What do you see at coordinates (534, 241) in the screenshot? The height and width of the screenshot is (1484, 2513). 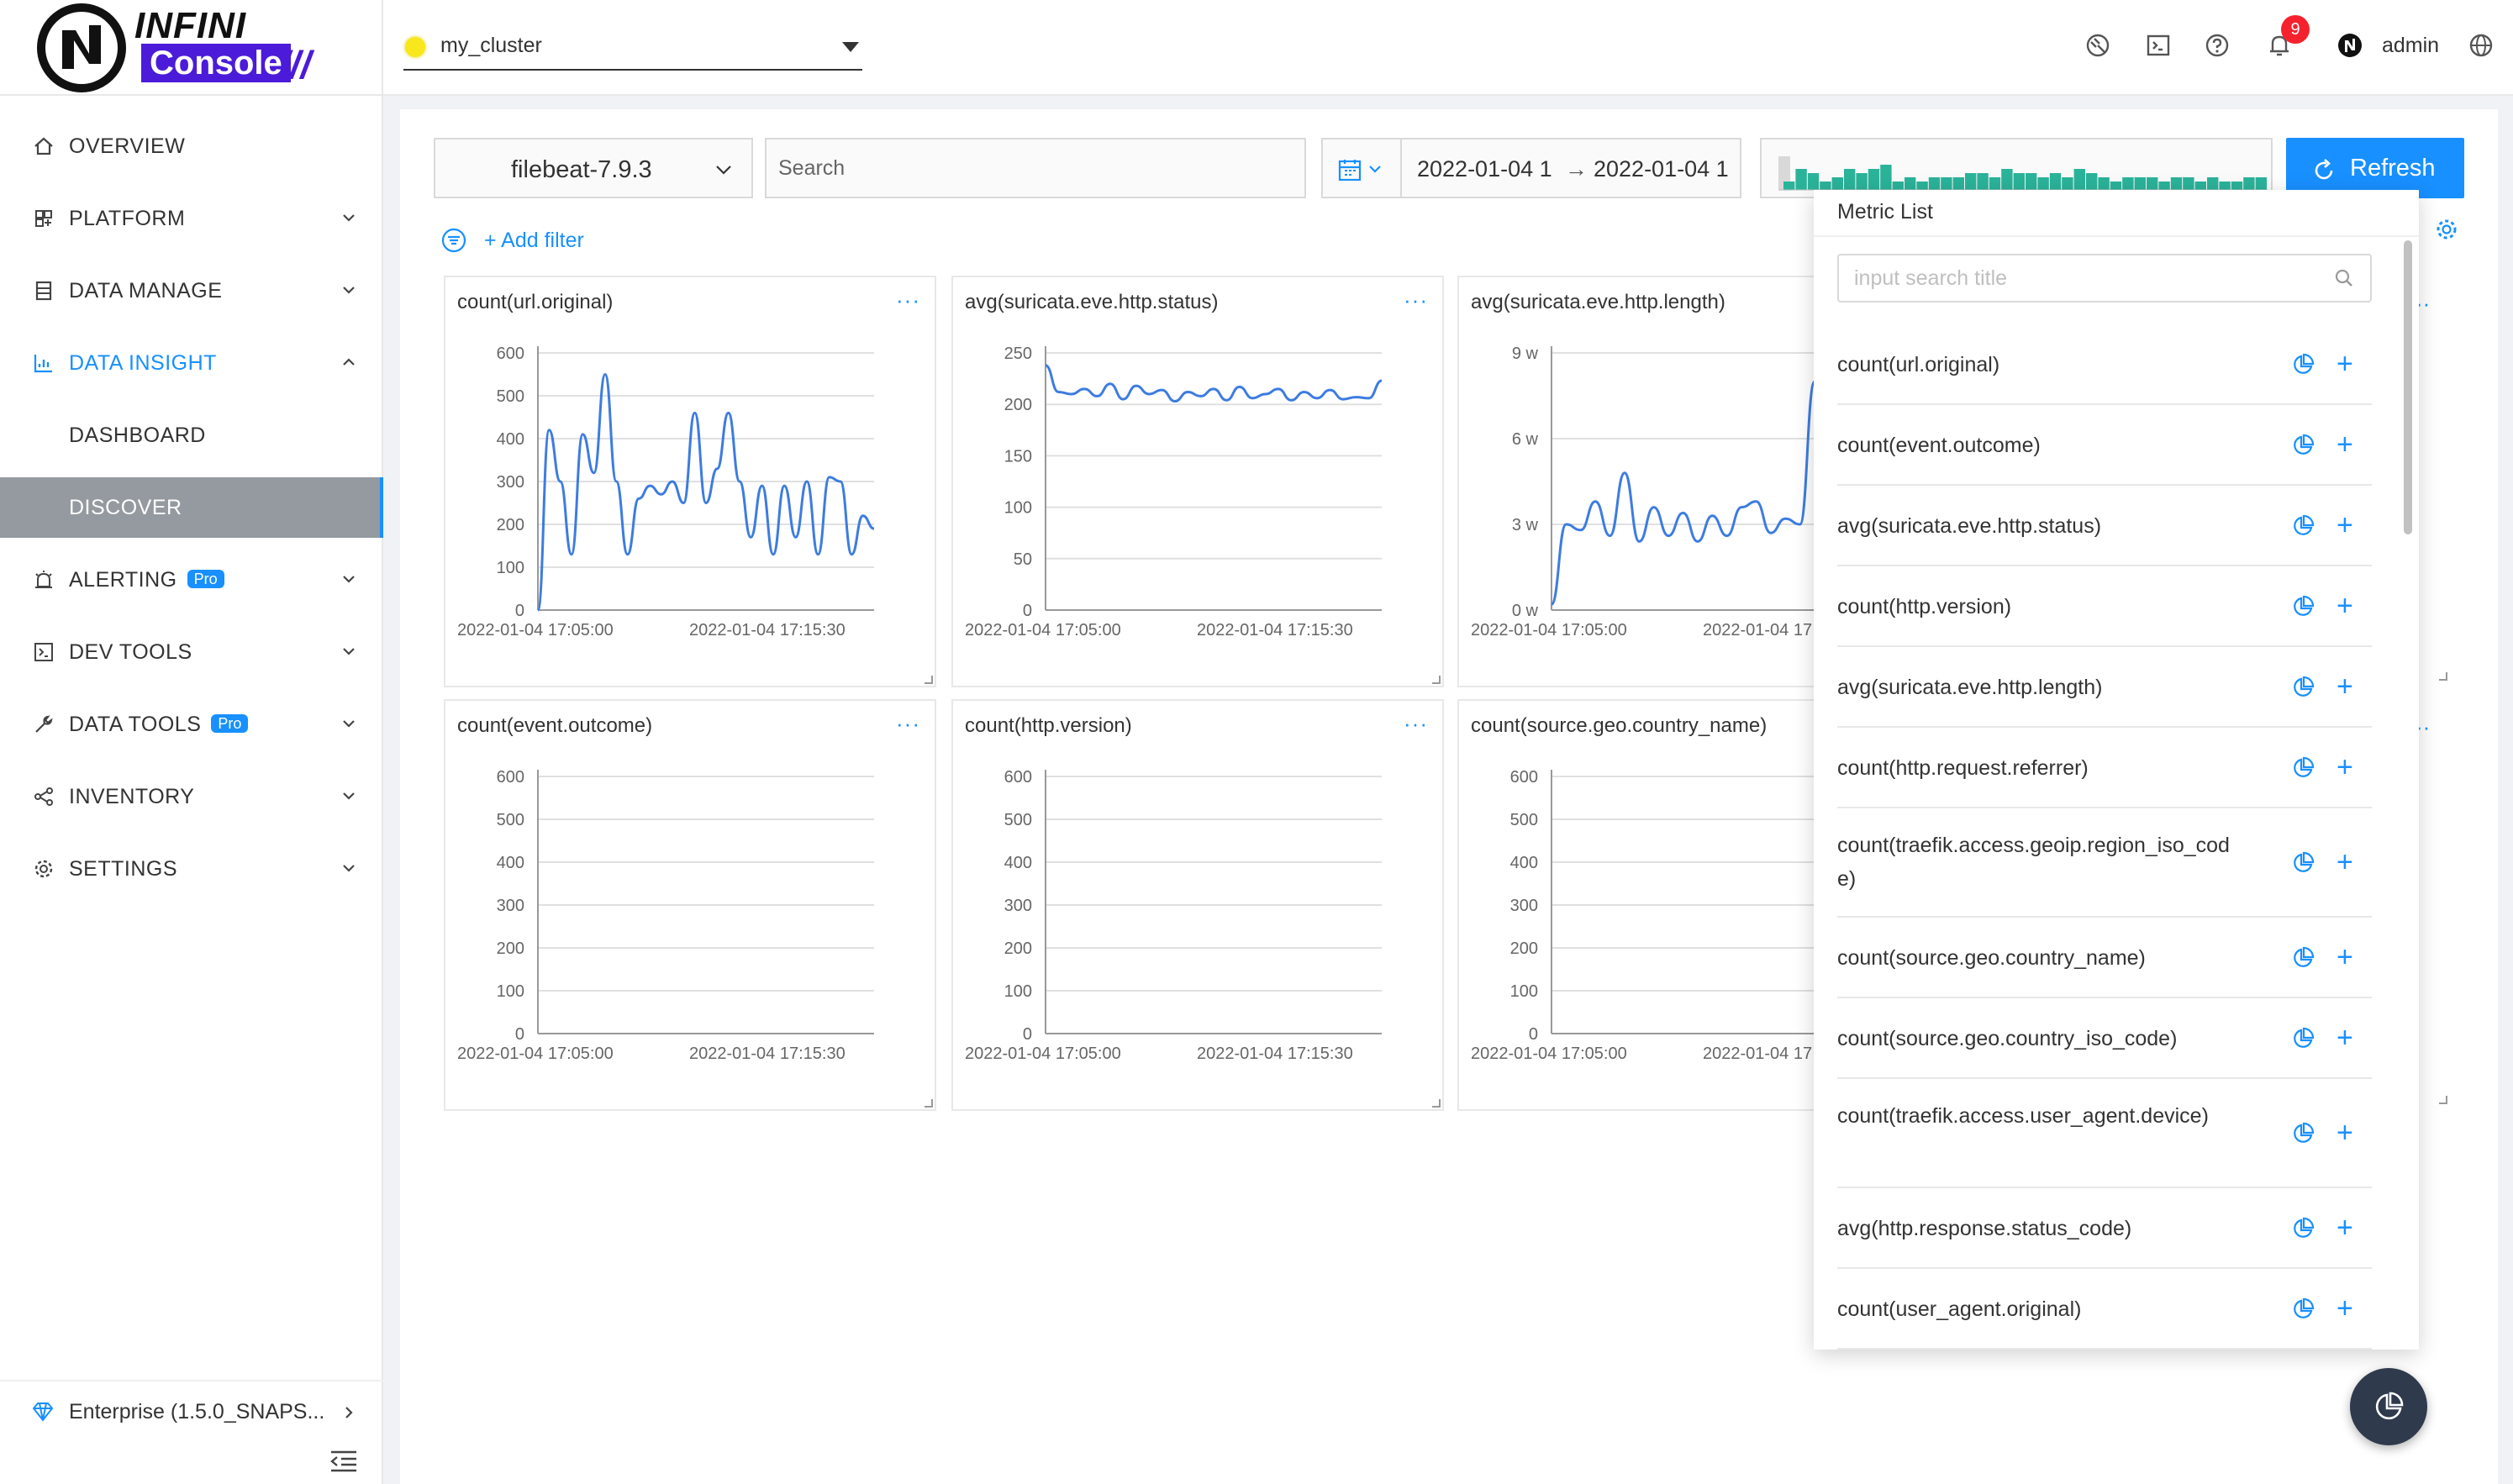 I see `add-filter-link: + Add filter` at bounding box center [534, 241].